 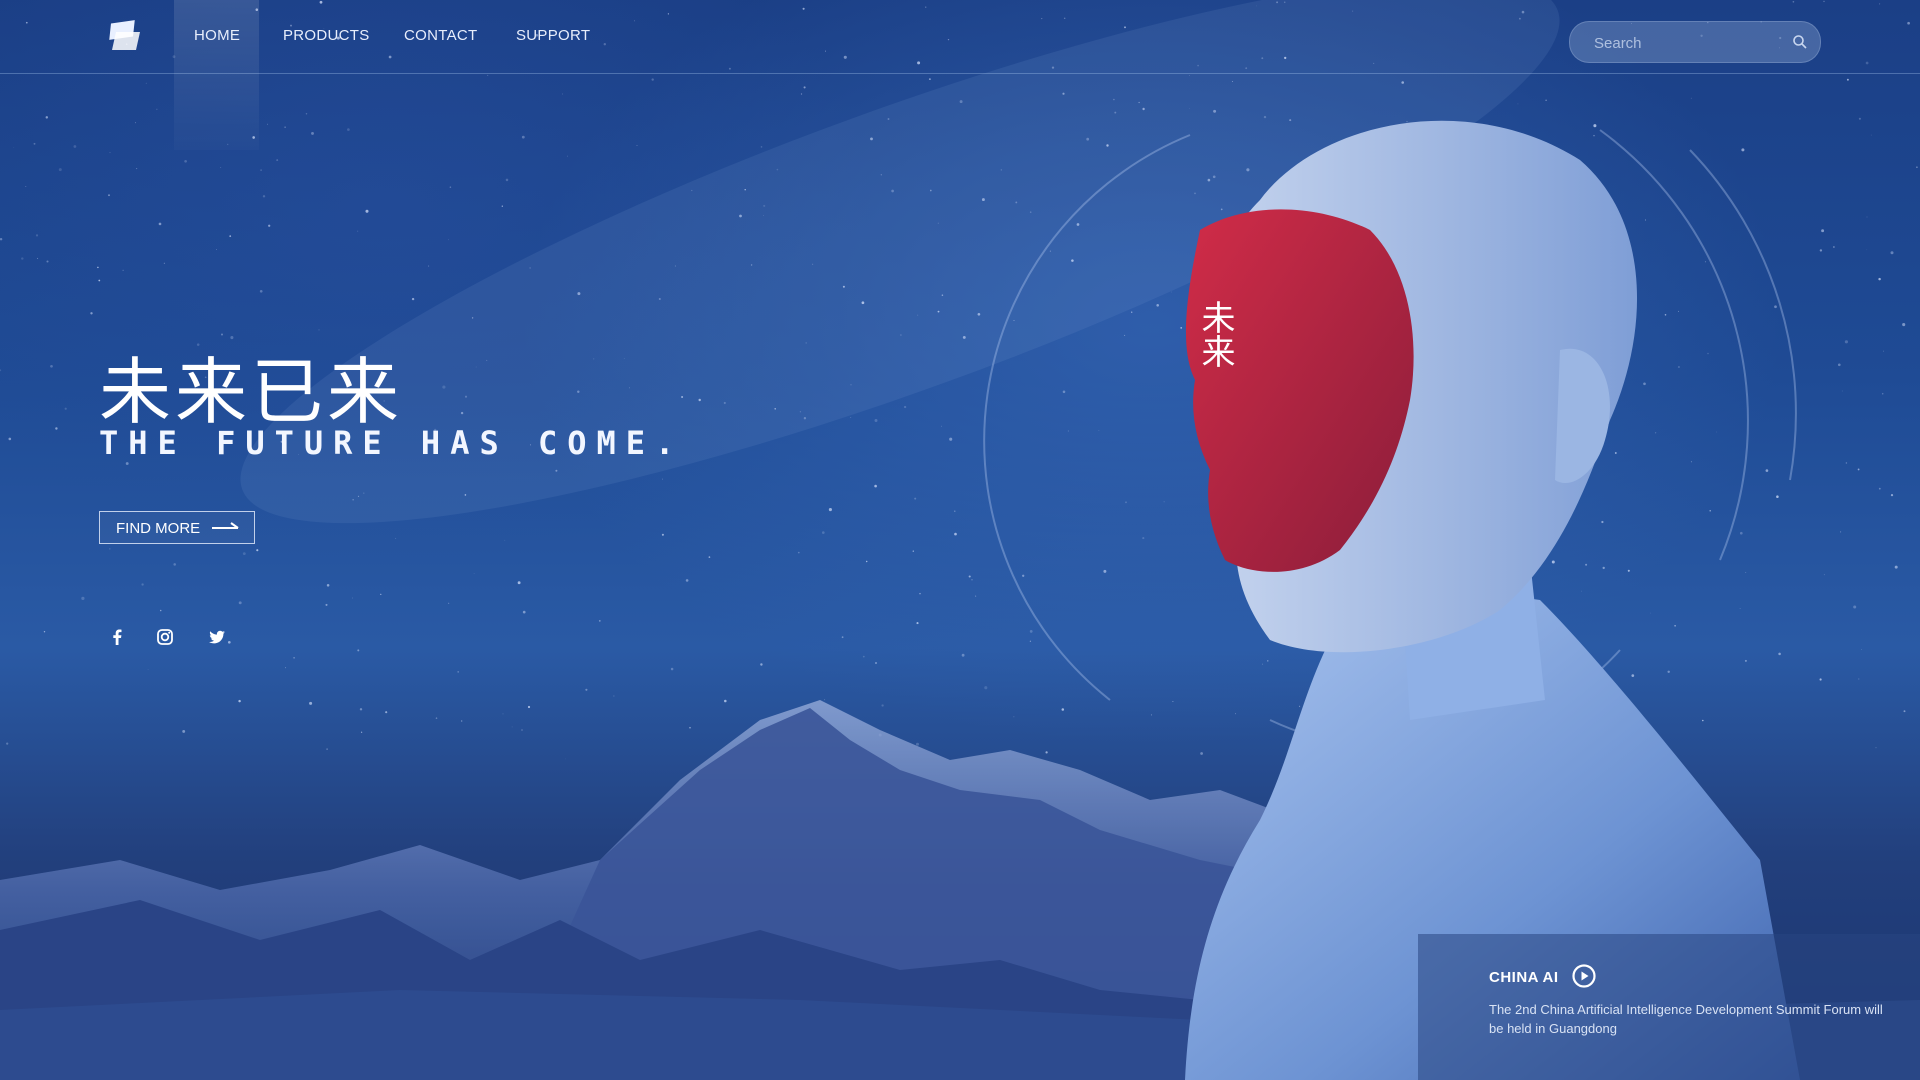 What do you see at coordinates (392, 443) in the screenshot?
I see `hero-title-english: THE FUTURE HAS COME.` at bounding box center [392, 443].